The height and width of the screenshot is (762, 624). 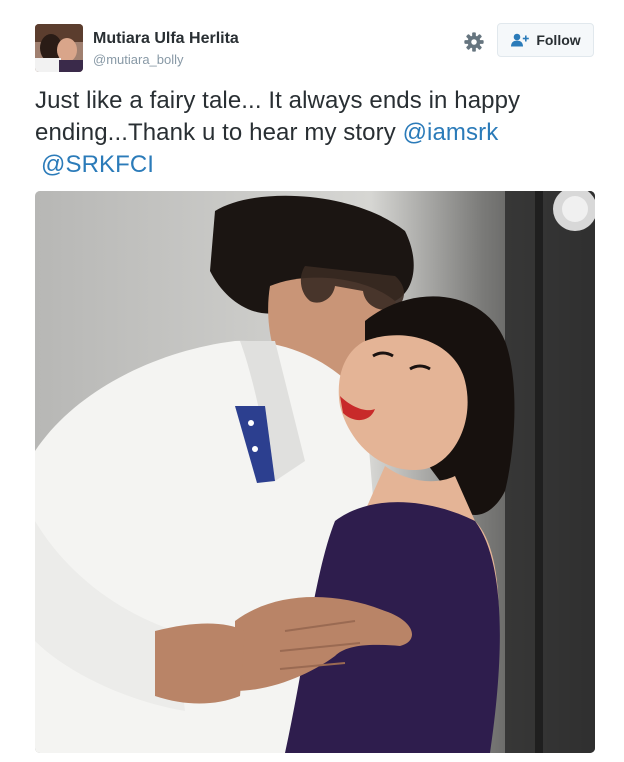 What do you see at coordinates (97, 164) in the screenshot?
I see `mention-link-srkfci: @SRKFCI` at bounding box center [97, 164].